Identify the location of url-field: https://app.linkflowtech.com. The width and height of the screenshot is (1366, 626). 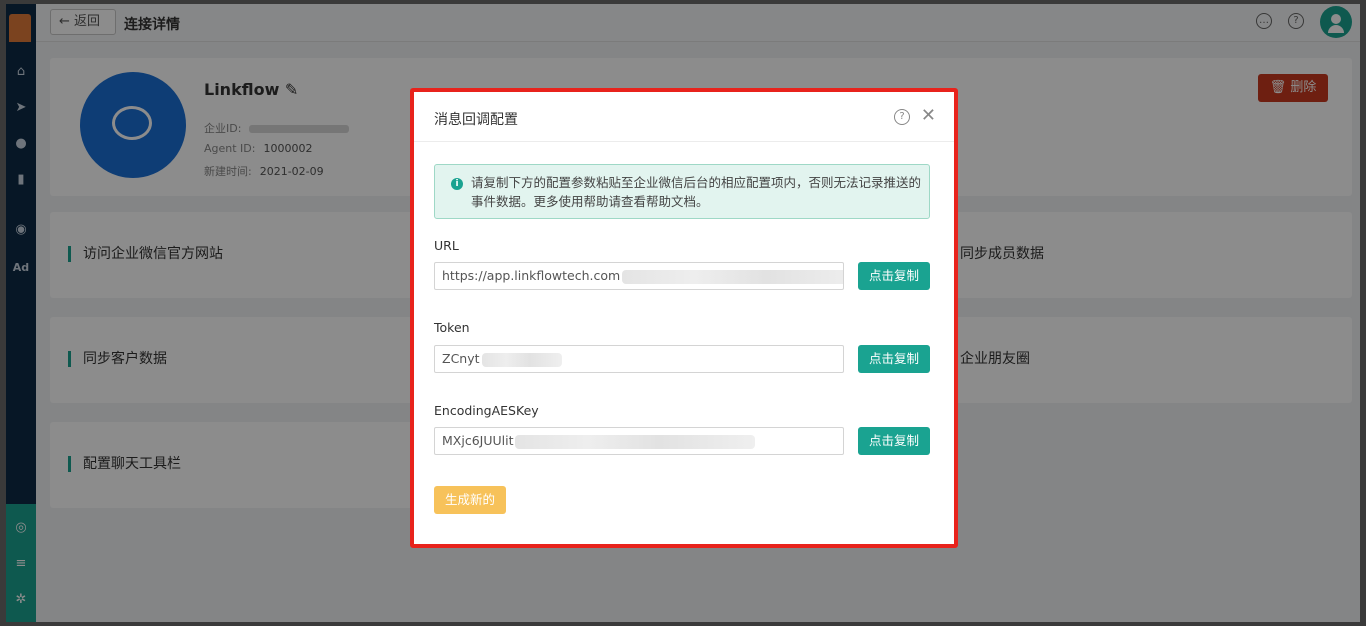
(639, 276).